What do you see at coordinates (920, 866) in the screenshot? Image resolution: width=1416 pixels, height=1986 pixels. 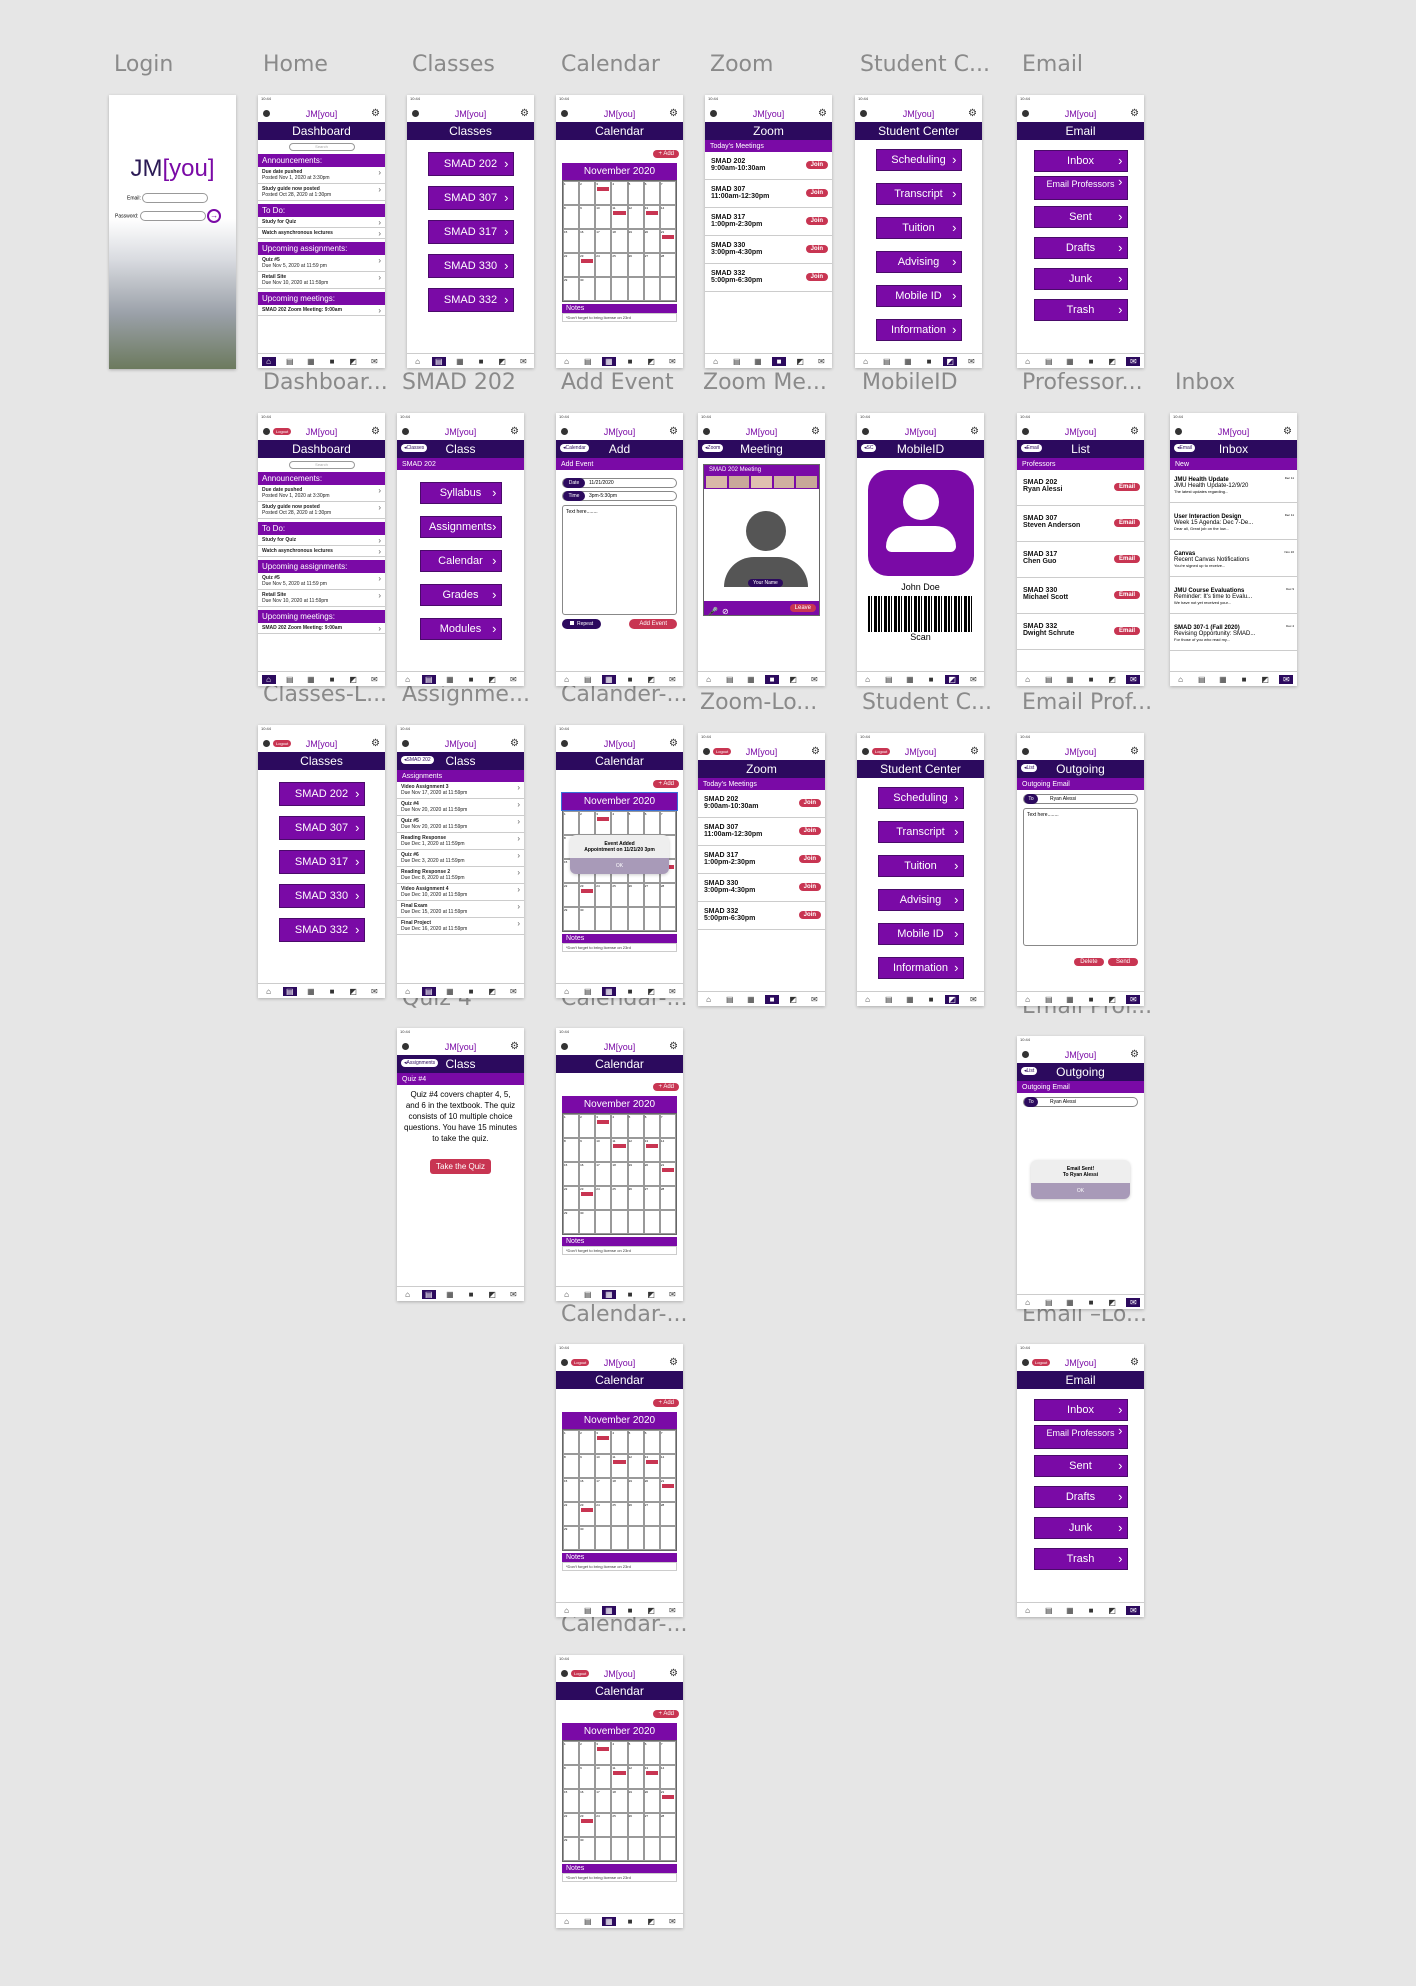 I see `tuition-button: Tuition` at bounding box center [920, 866].